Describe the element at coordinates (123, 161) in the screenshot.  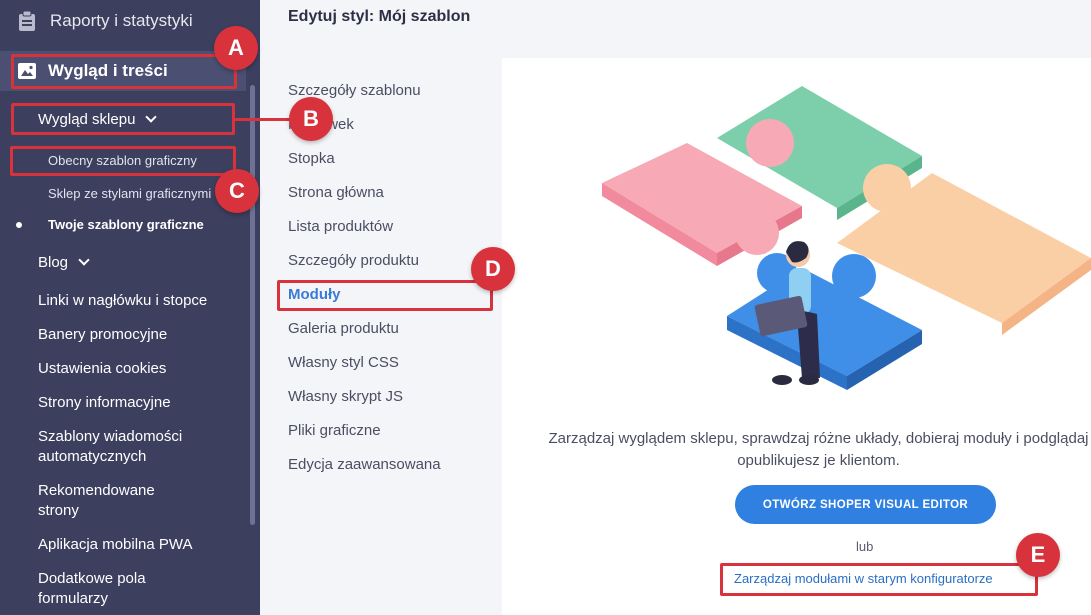
I see `highlight-box-c` at that location.